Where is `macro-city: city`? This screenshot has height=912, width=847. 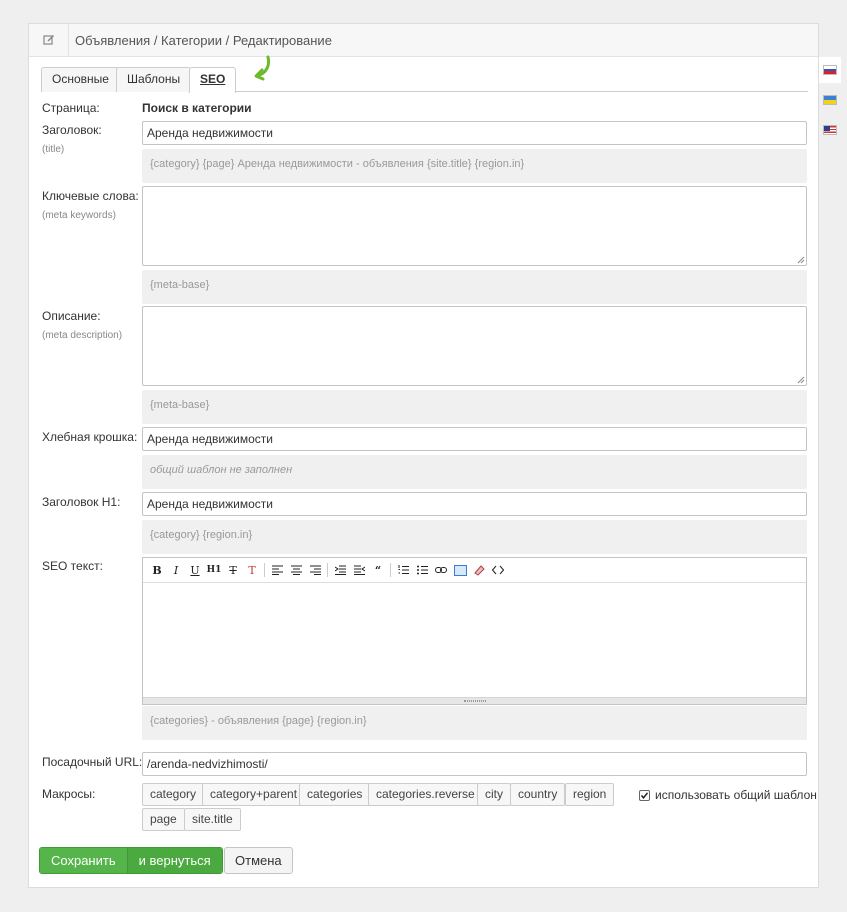 macro-city: city is located at coordinates (494, 794).